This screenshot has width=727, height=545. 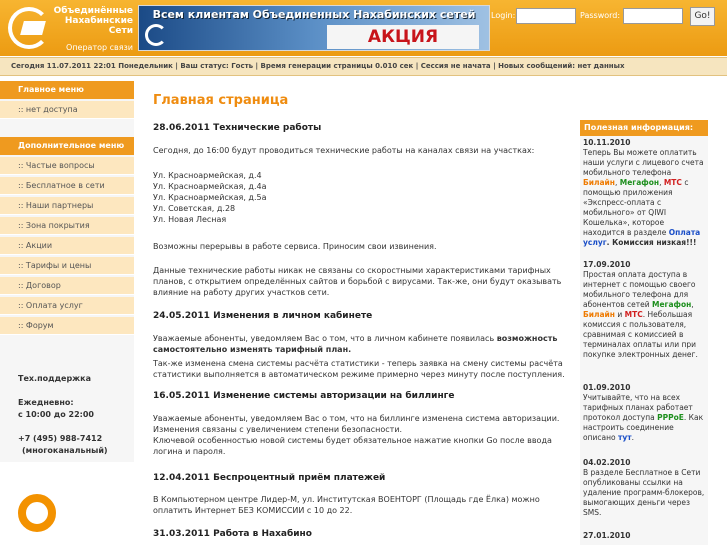 I want to click on qiwi-logo-icon, so click(x=37, y=513).